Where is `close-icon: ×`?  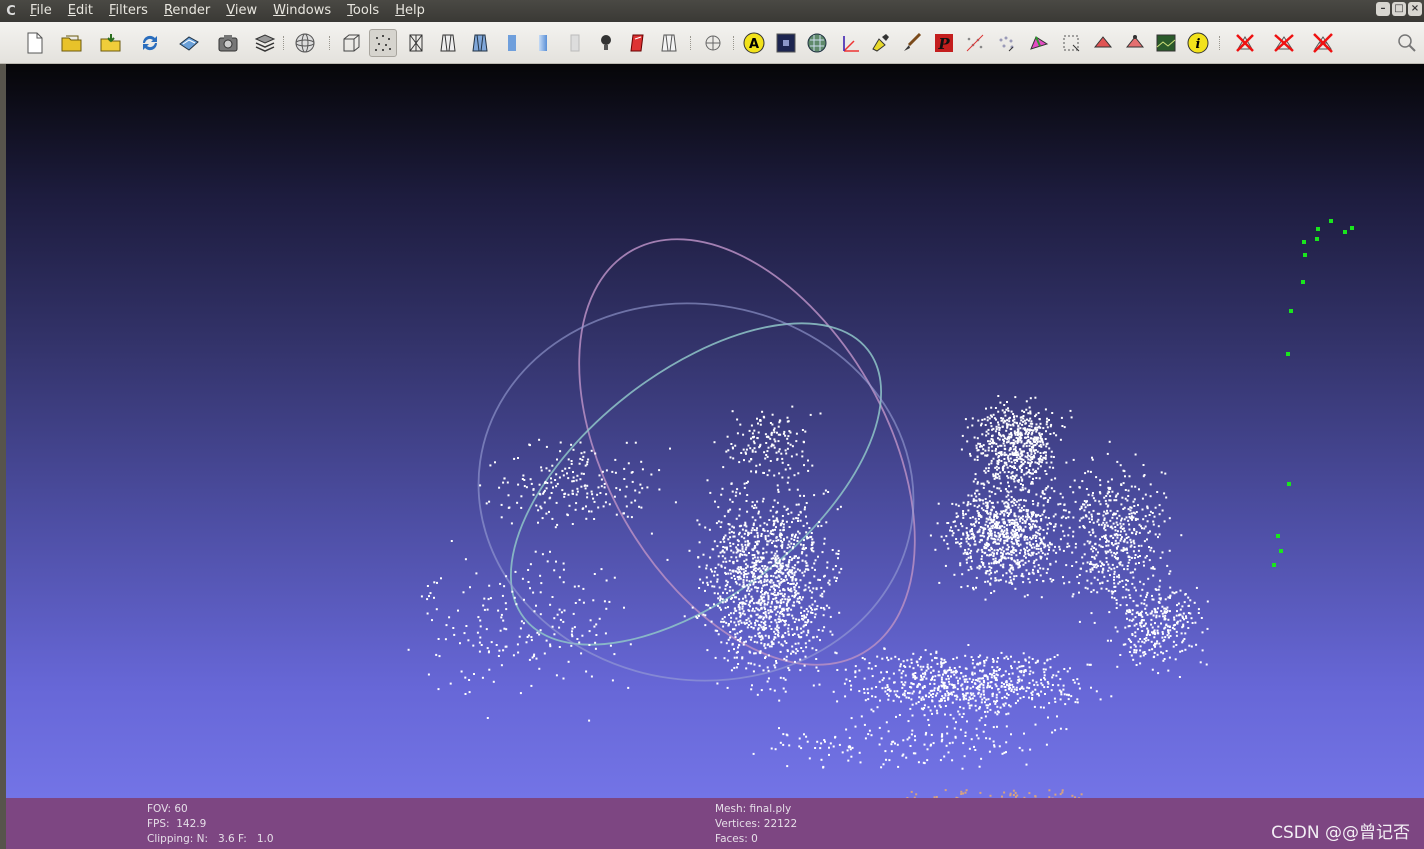
close-icon: × is located at coordinates (1415, 9).